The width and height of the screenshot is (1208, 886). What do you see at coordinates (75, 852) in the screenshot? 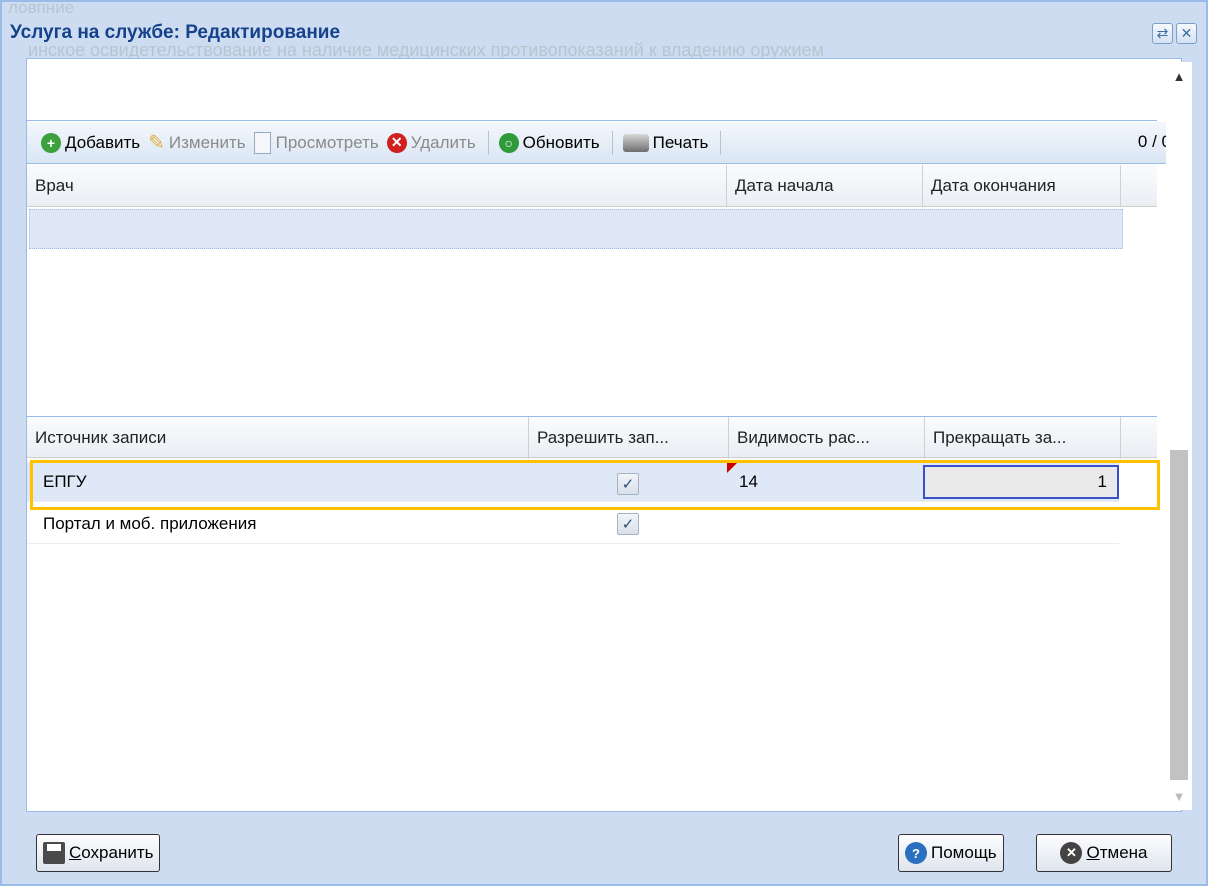
I see `save-label-hotkey: С` at bounding box center [75, 852].